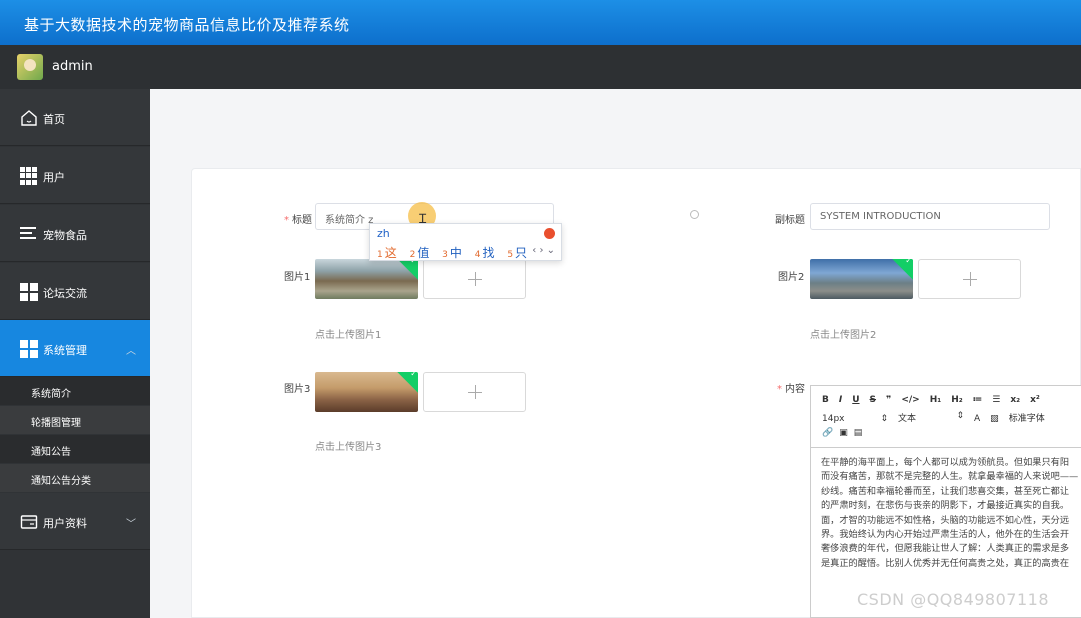 Image resolution: width=1081 pixels, height=618 pixels. I want to click on app-header: 基于大数据技术的宠物商品信息比价及推荐系统, so click(540, 22).